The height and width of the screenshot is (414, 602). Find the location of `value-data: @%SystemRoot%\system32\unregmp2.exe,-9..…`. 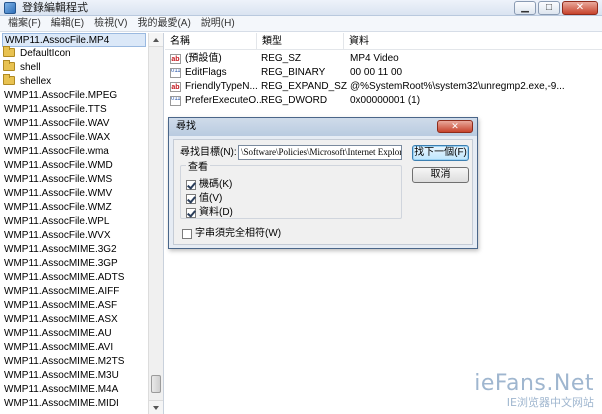

value-data: @%SystemRoot%\system32\unregmp2.exe,-9..… is located at coordinates (457, 86).